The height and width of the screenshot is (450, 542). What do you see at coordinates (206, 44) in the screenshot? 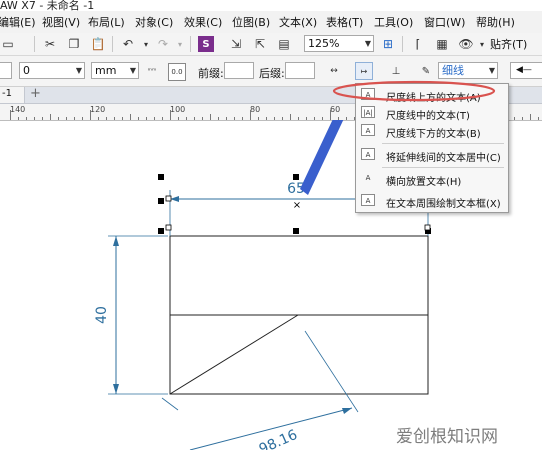
I see `search-content-icon: S` at bounding box center [206, 44].